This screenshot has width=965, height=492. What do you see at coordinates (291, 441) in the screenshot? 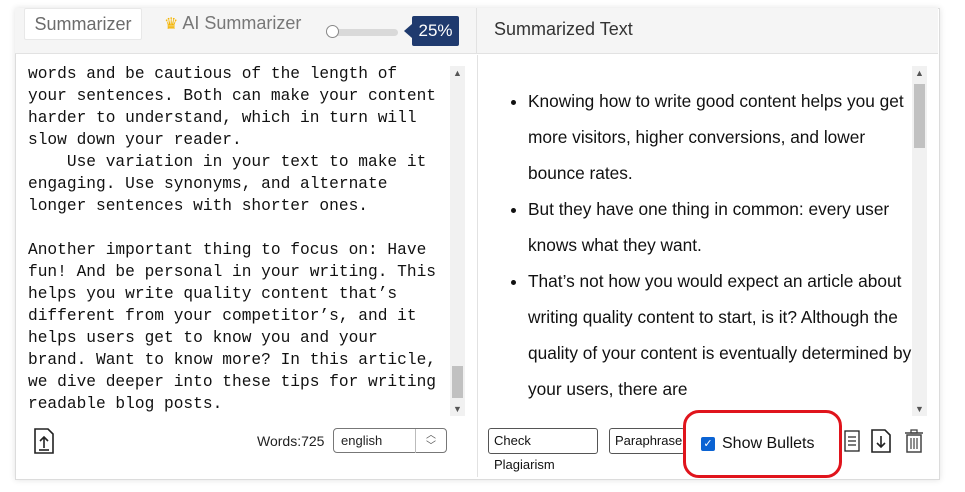
I see `word-count: Words:725` at bounding box center [291, 441].